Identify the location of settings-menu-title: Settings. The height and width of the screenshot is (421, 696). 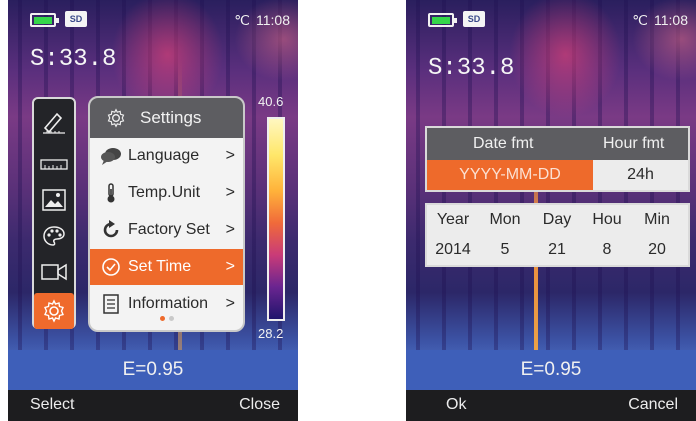
(171, 117).